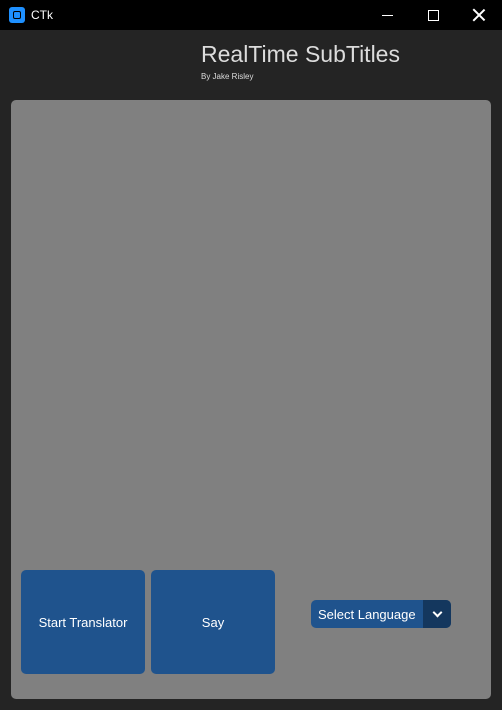 This screenshot has width=502, height=710. I want to click on title-bar: CTk, so click(251, 15).